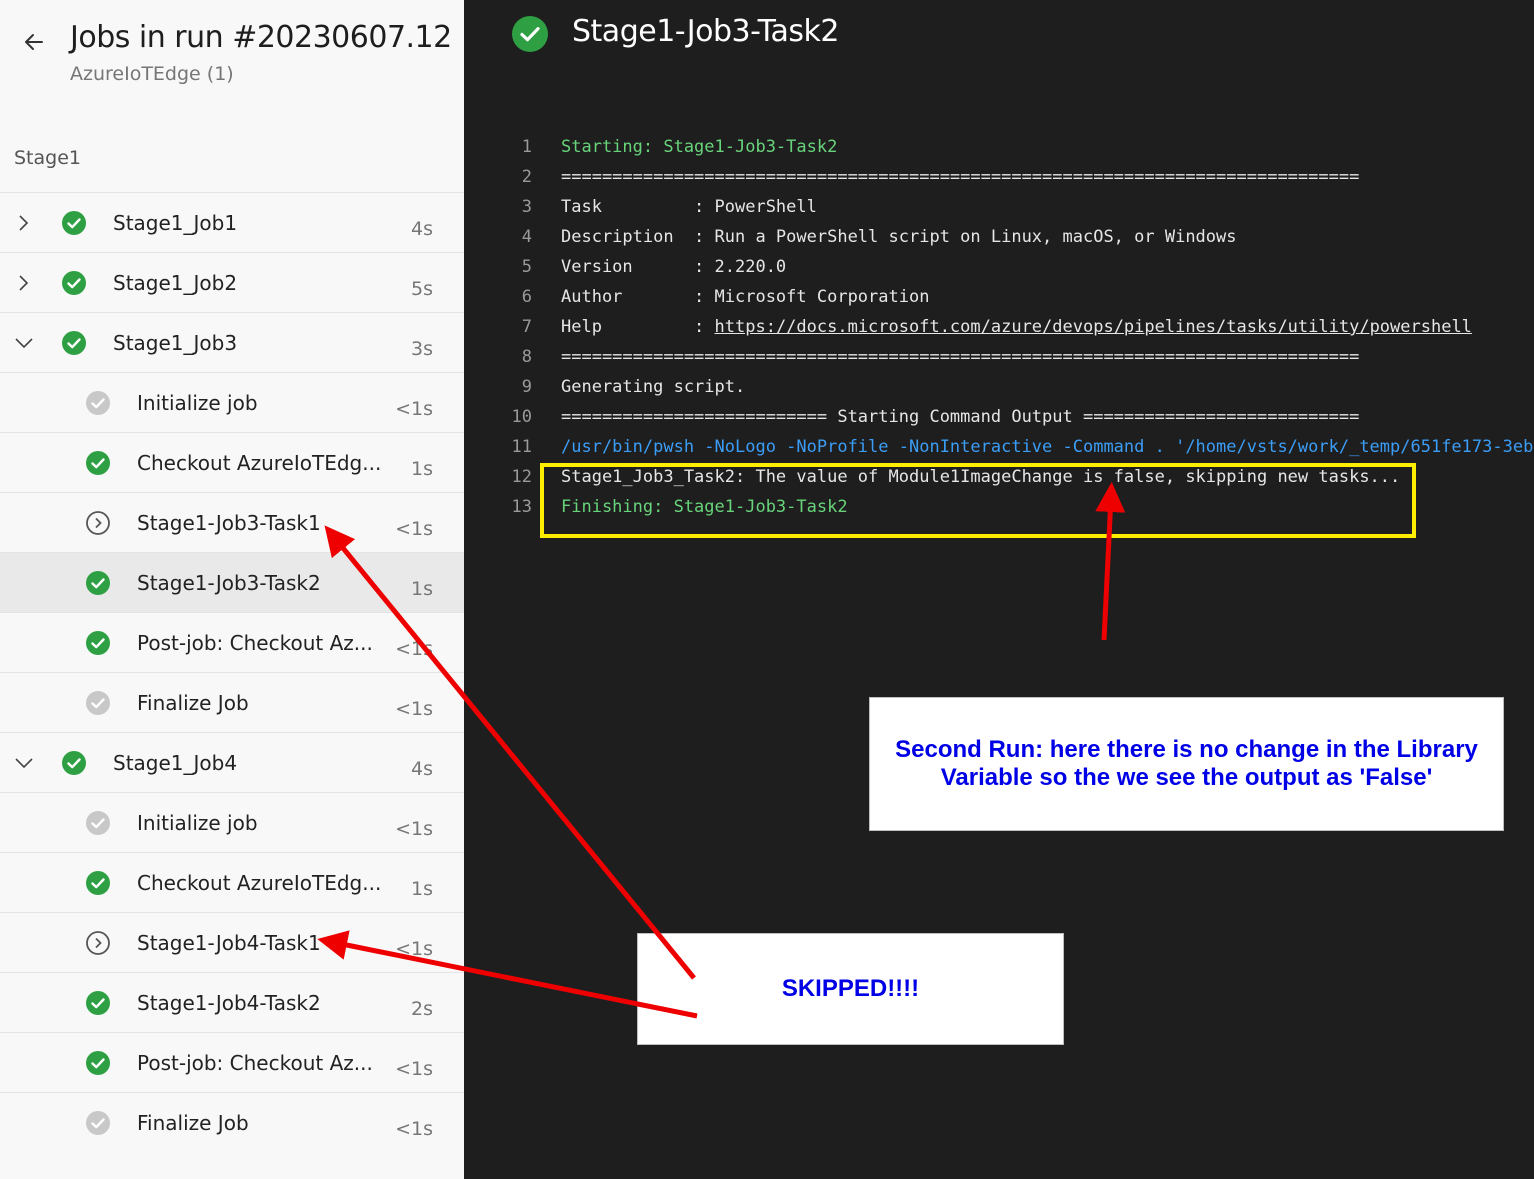  I want to click on log-text: Generating script., so click(653, 387).